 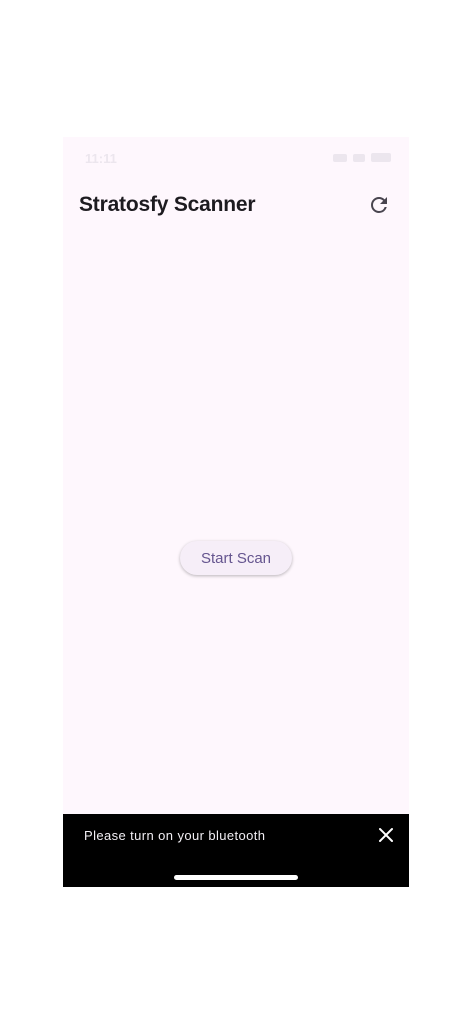 I want to click on snackbar-close-button, so click(x=386, y=835).